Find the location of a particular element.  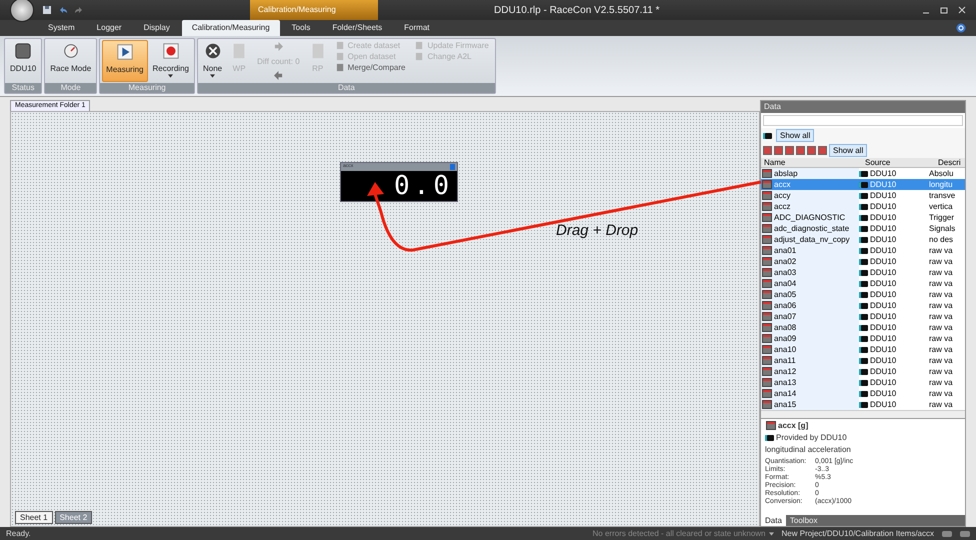

table-cell: ana05 is located at coordinates (785, 294).